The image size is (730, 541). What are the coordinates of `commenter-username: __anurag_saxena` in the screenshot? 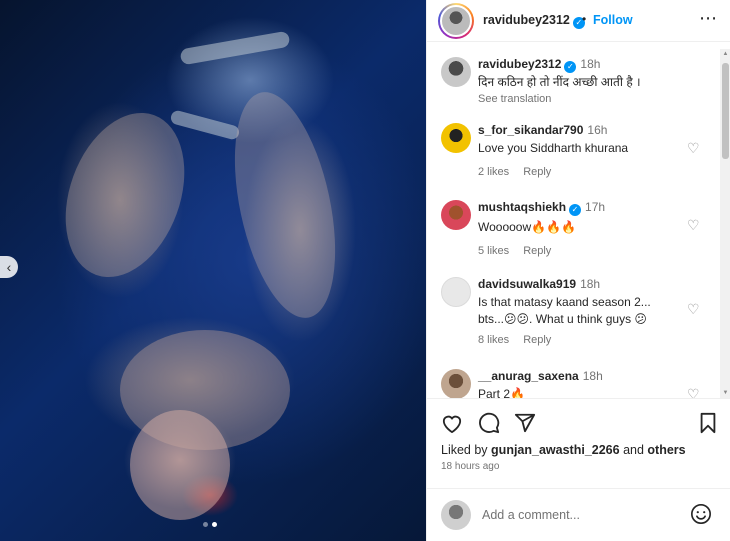 It's located at (528, 376).